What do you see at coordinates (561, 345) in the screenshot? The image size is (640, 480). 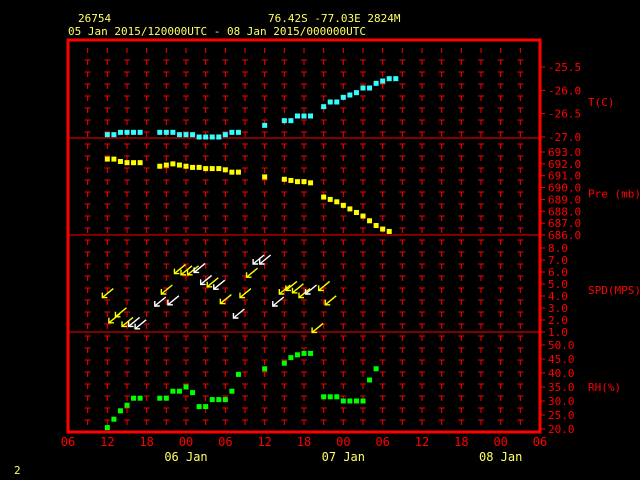 I see `y-tick-label: 50.0` at bounding box center [561, 345].